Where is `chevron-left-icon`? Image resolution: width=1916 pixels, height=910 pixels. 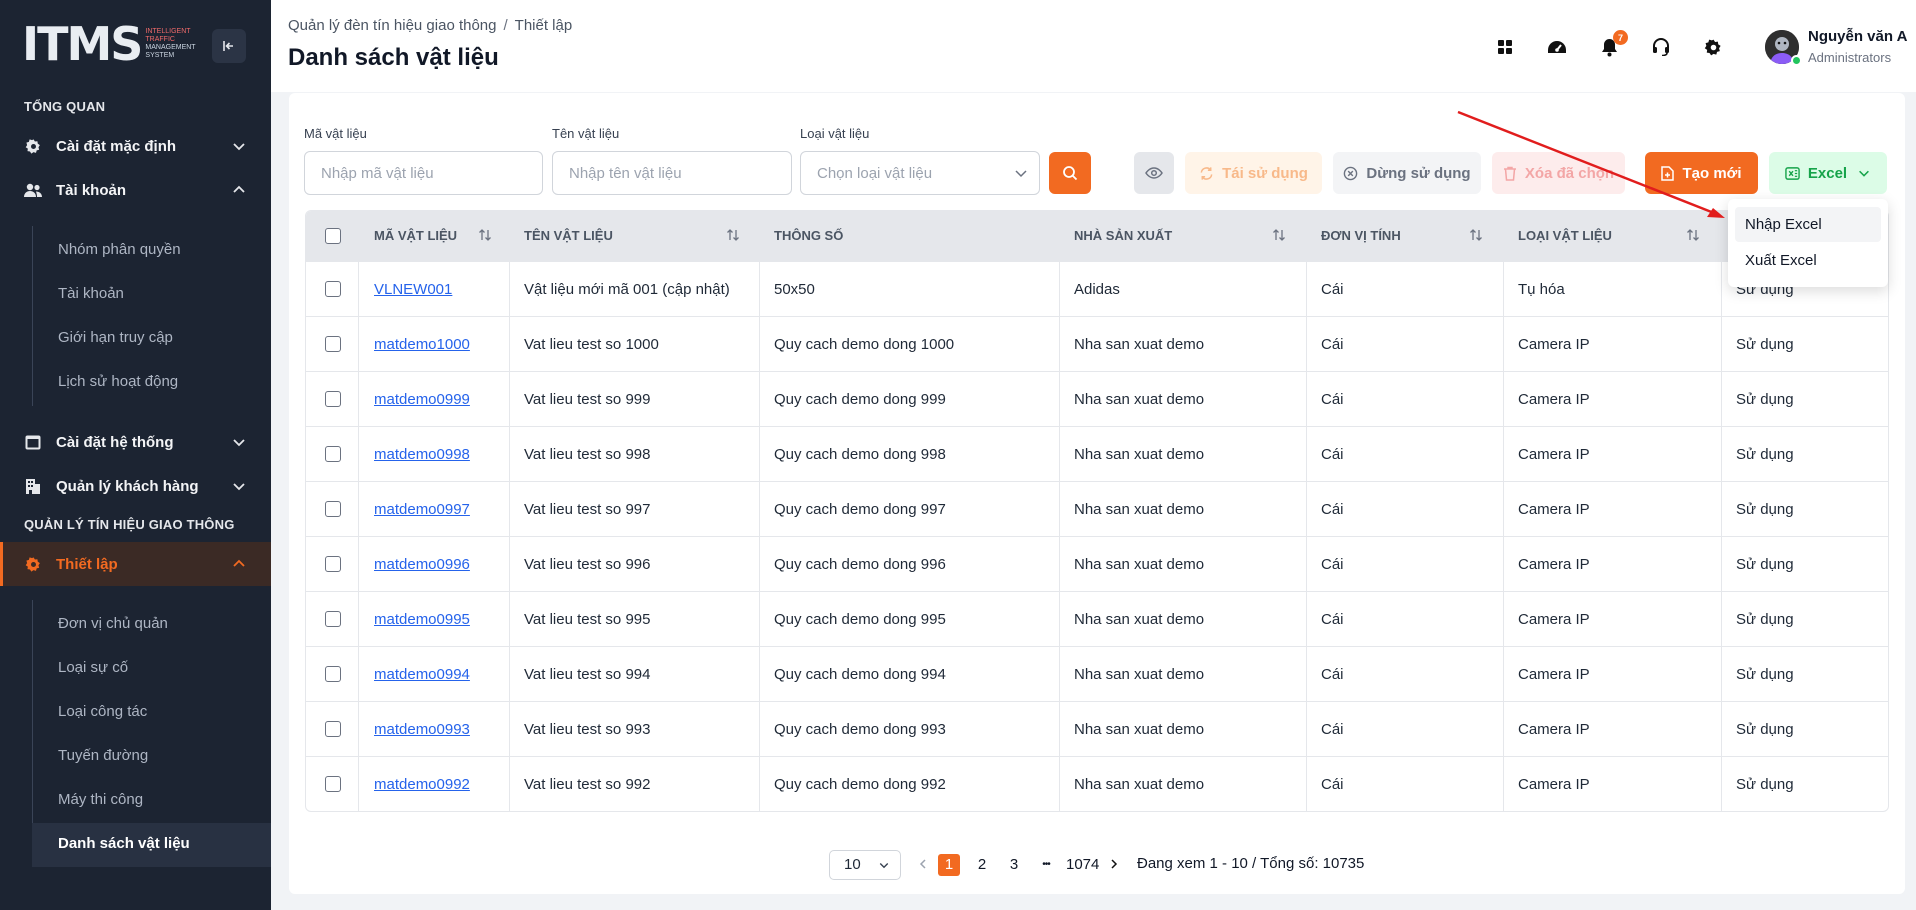
chevron-left-icon is located at coordinates (922, 864).